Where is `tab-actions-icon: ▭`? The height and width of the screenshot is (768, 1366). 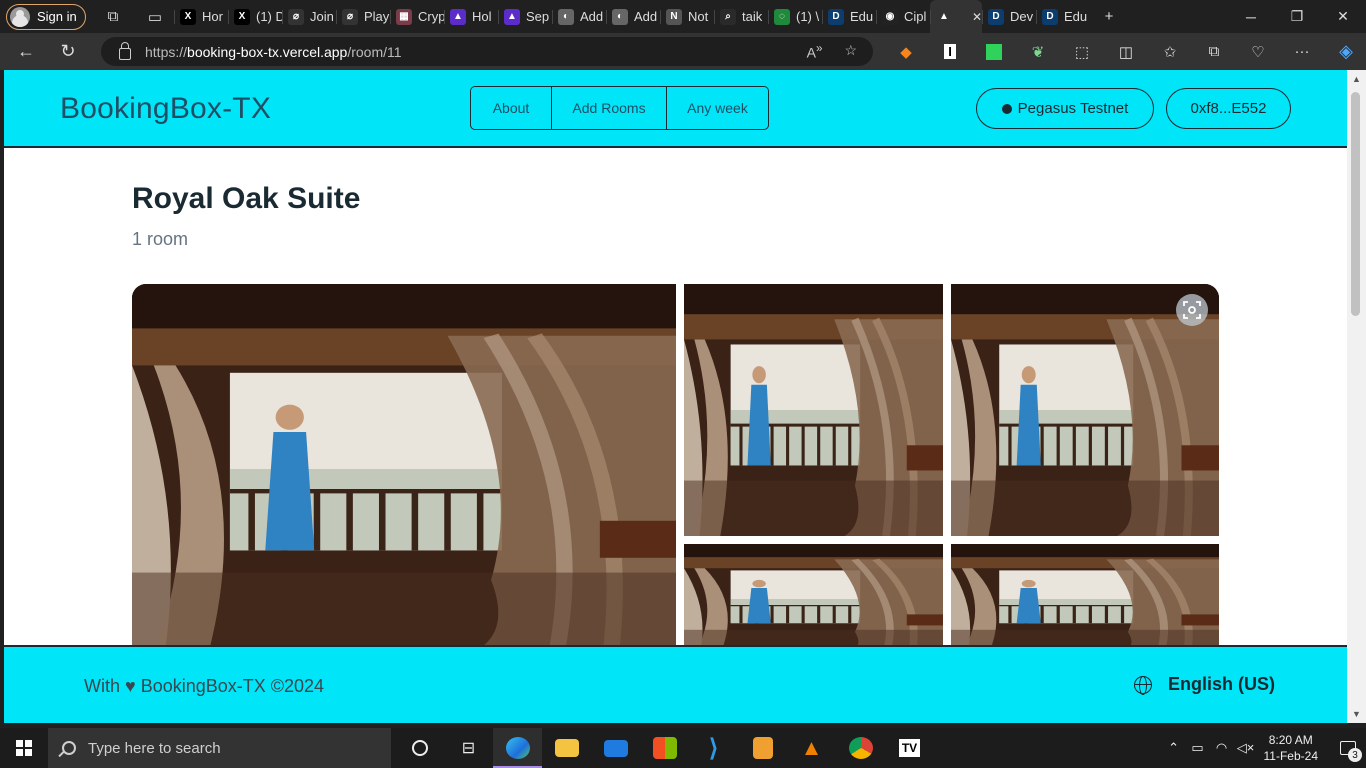 tab-actions-icon: ▭ is located at coordinates (155, 17).